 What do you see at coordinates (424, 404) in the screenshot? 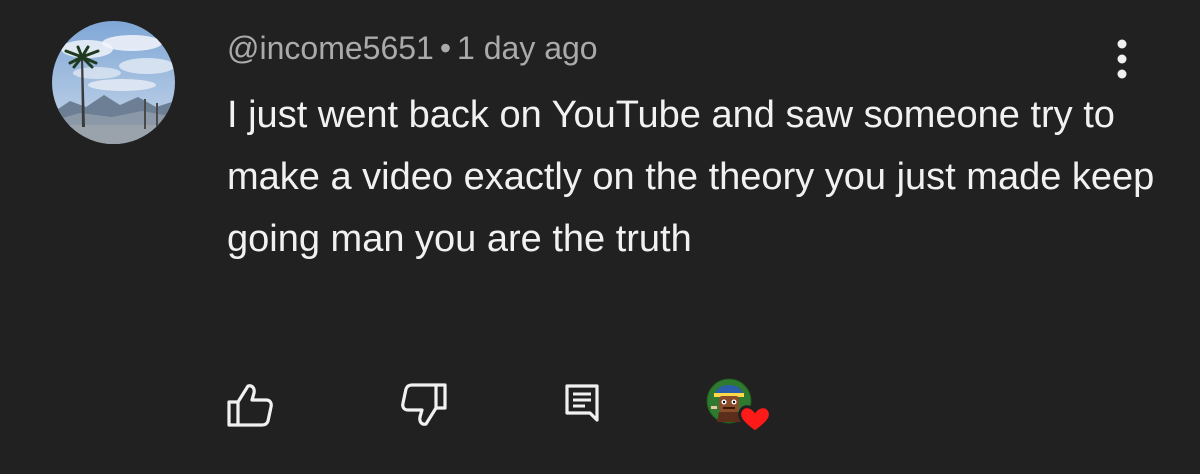
I see `thumbs-down-icon` at bounding box center [424, 404].